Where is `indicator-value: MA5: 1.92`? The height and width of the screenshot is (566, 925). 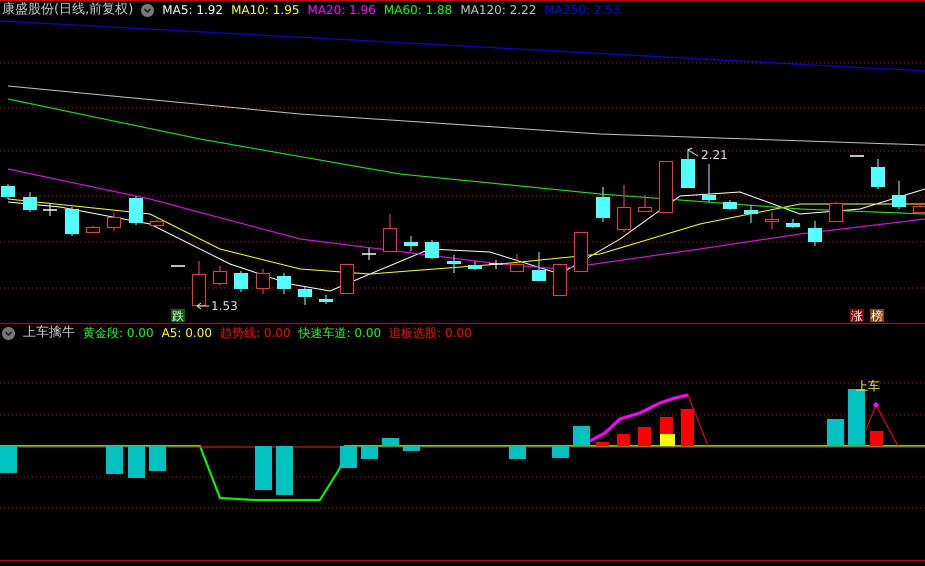 indicator-value: MA5: 1.92 is located at coordinates (193, 10).